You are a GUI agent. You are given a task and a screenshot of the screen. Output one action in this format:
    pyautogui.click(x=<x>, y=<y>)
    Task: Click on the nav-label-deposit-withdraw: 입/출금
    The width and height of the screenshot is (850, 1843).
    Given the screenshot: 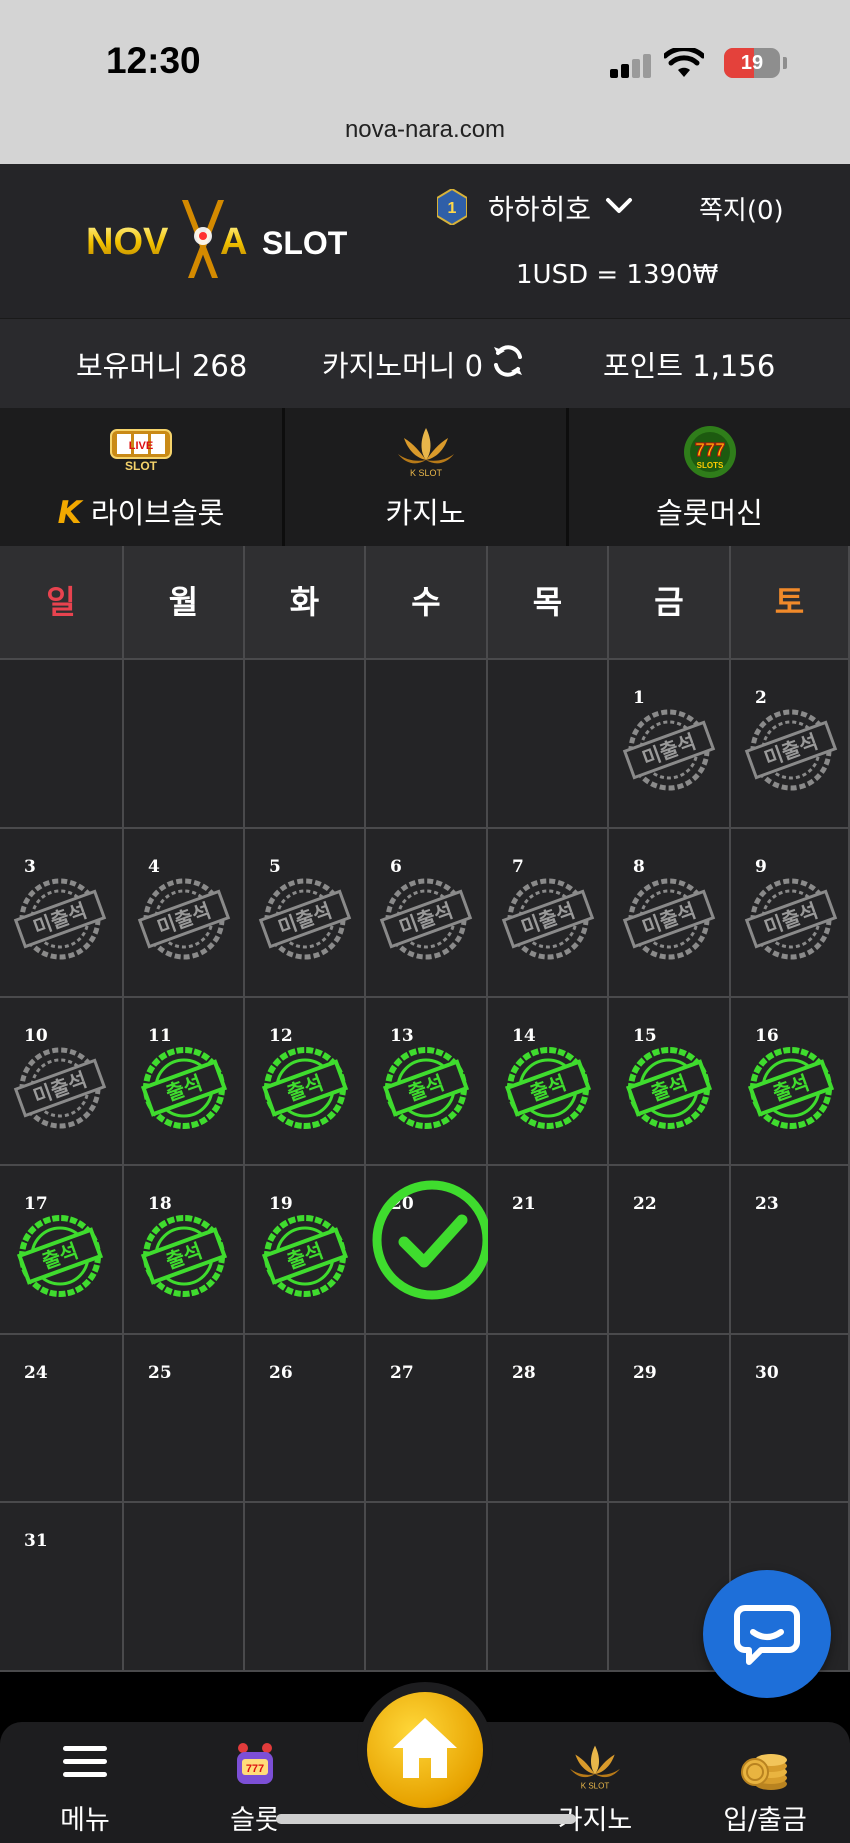 What is the action you would take?
    pyautogui.click(x=765, y=1820)
    